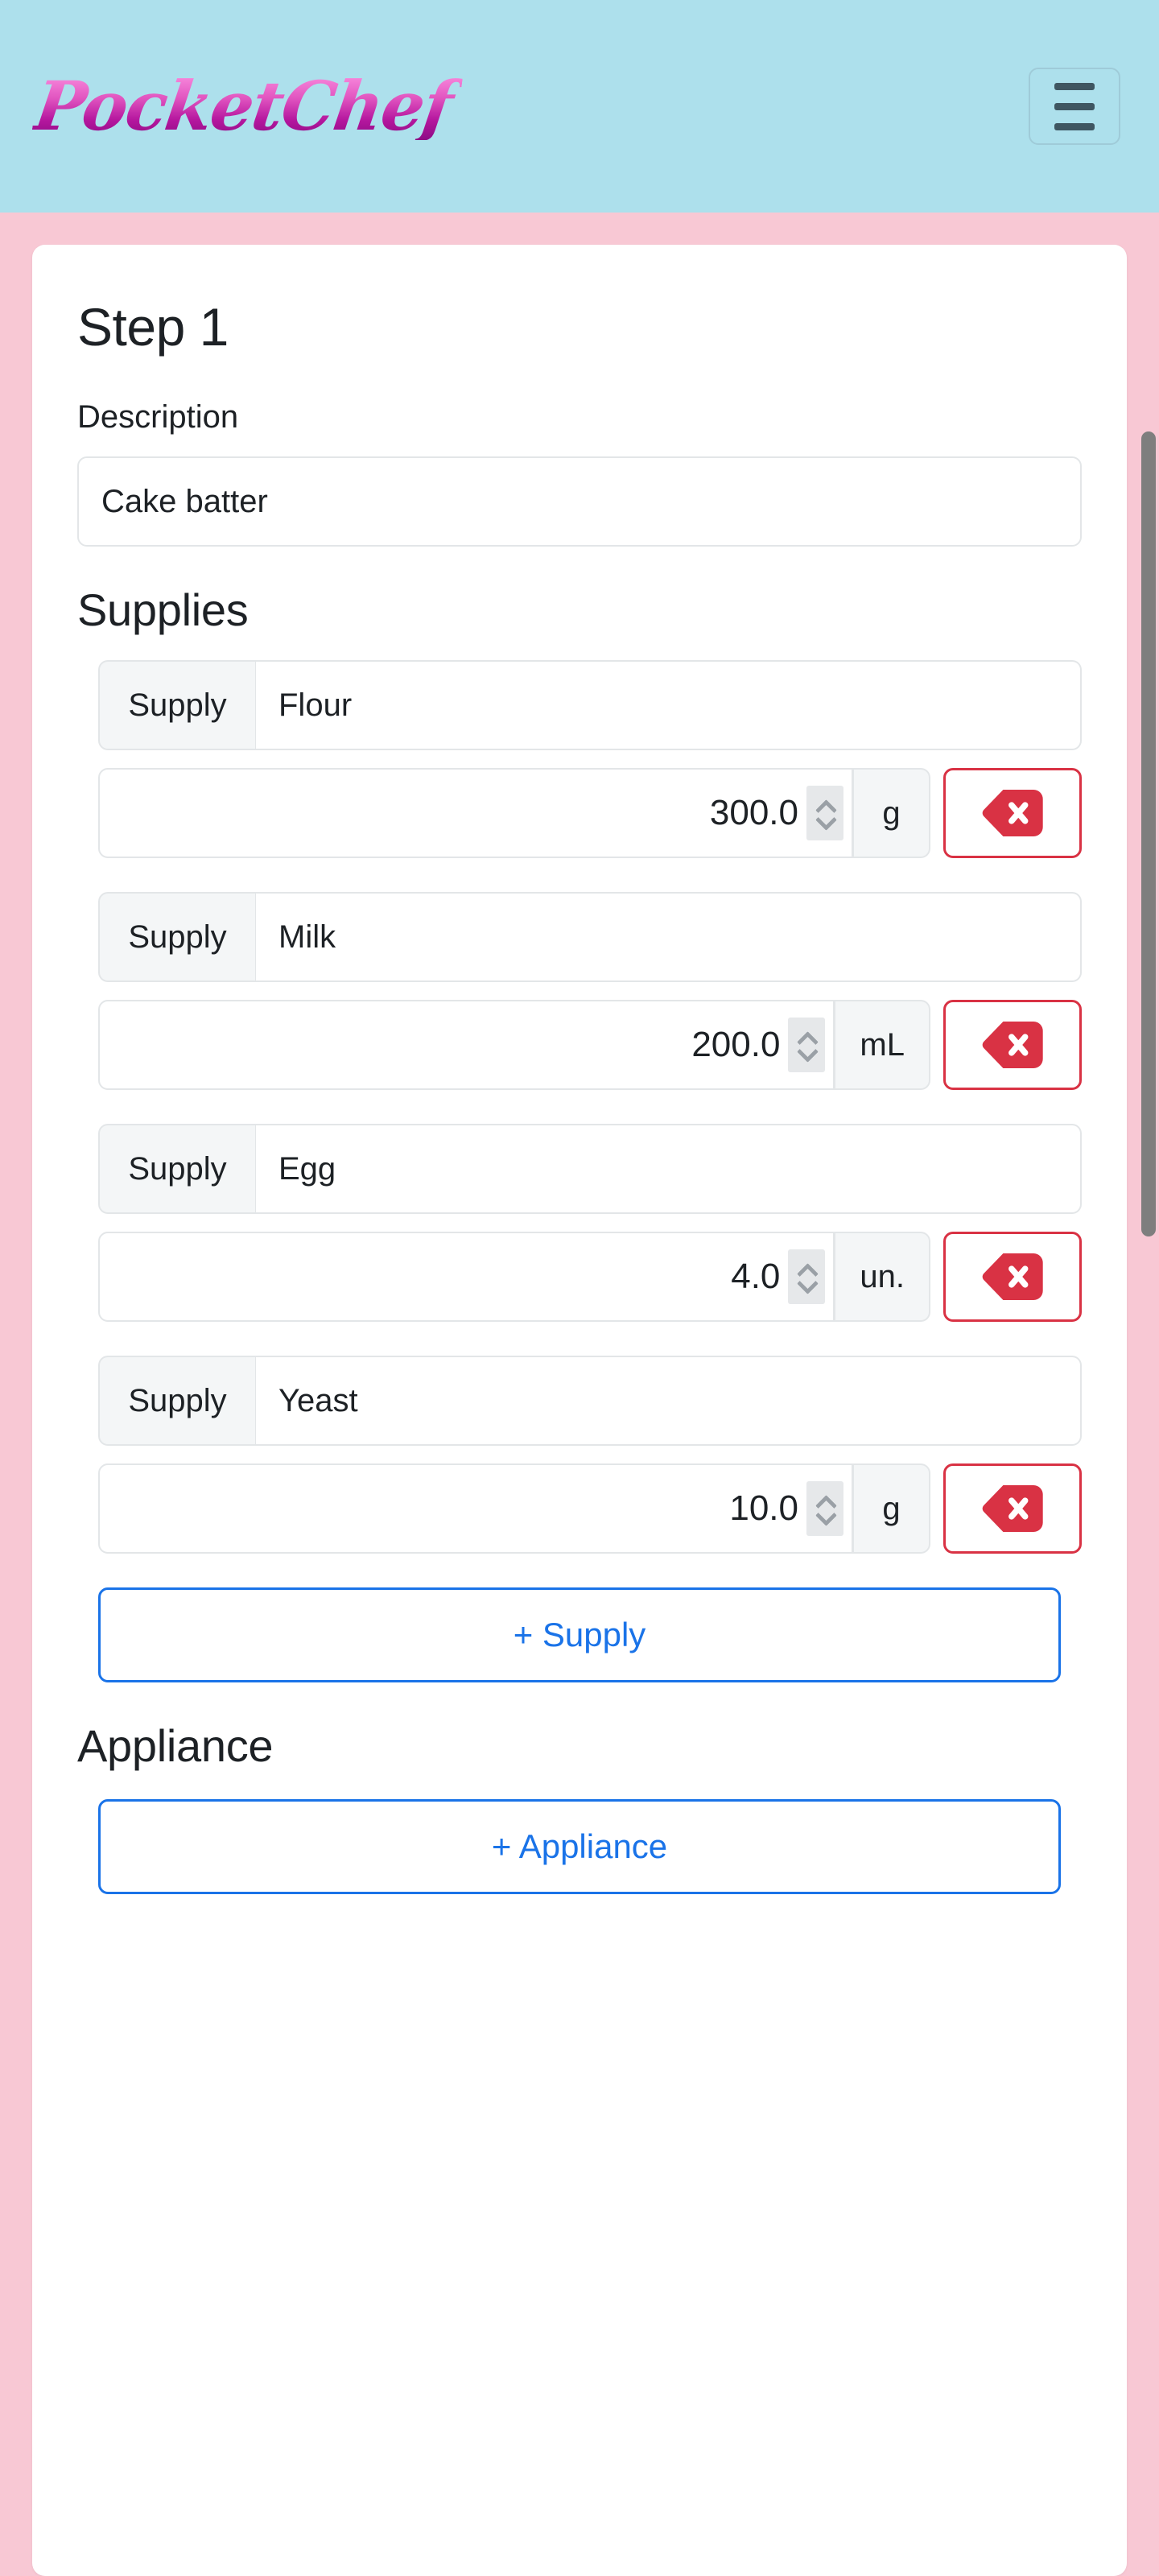  Describe the element at coordinates (153, 327) in the screenshot. I see `page-title: Step 1` at that location.